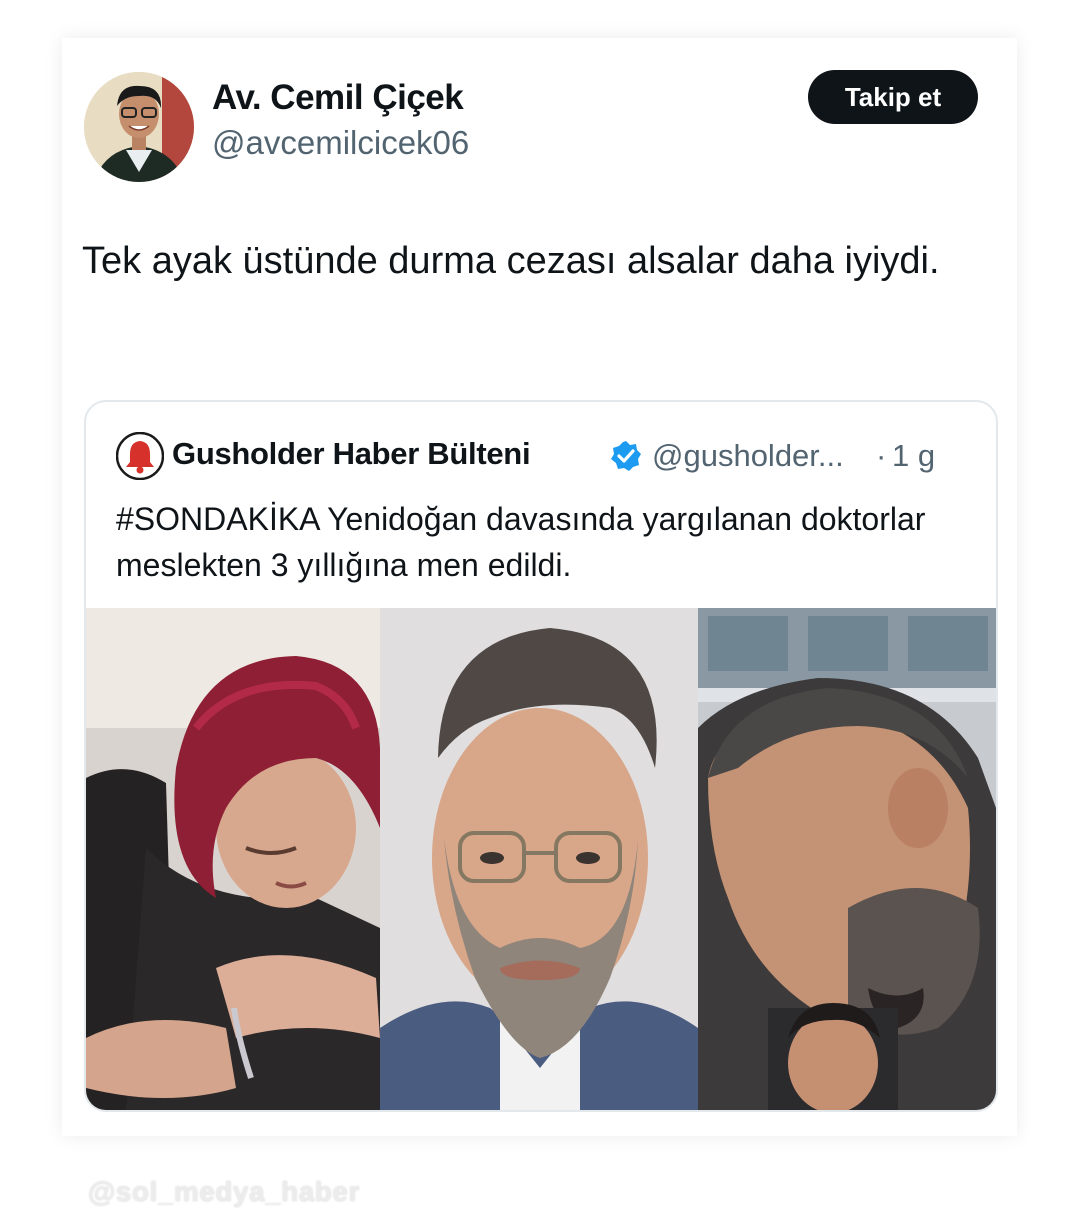 The width and height of the screenshot is (1079, 1230). What do you see at coordinates (626, 456) in the screenshot?
I see `verified-badge-icon` at bounding box center [626, 456].